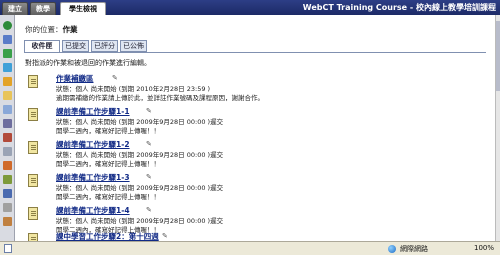 Image resolution: width=500 pixels, height=255 pixels. What do you see at coordinates (7, 123) in the screenshot?
I see `discussion-icon` at bounding box center [7, 123].